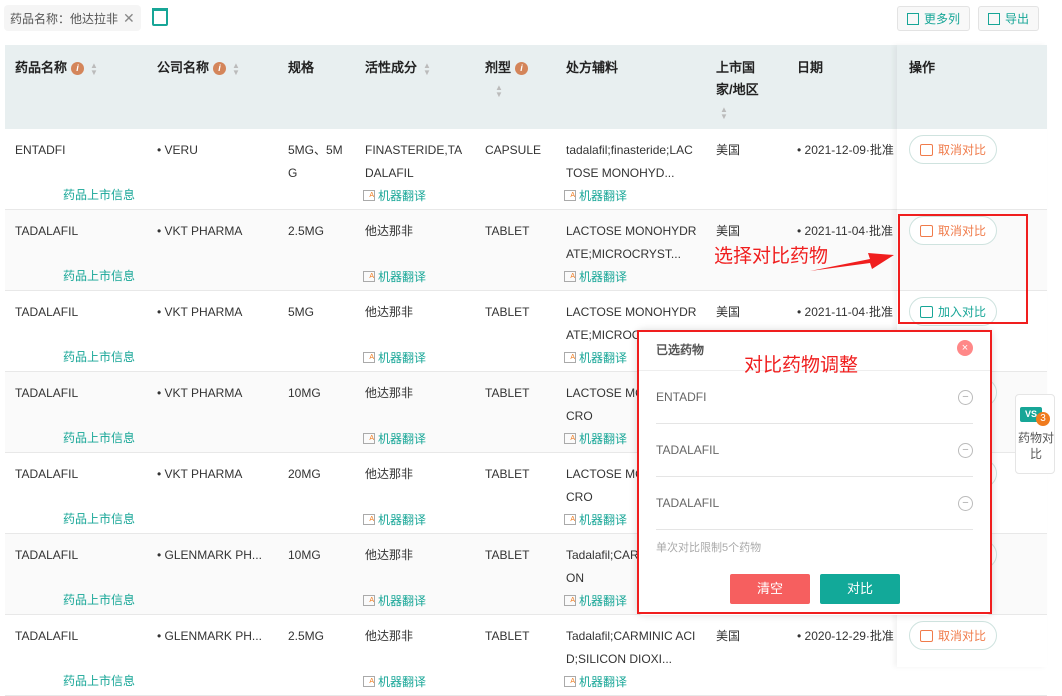 Image resolution: width=1062 pixels, height=696 pixels. Describe the element at coordinates (129, 18) in the screenshot. I see `close-icon: ✕` at that location.